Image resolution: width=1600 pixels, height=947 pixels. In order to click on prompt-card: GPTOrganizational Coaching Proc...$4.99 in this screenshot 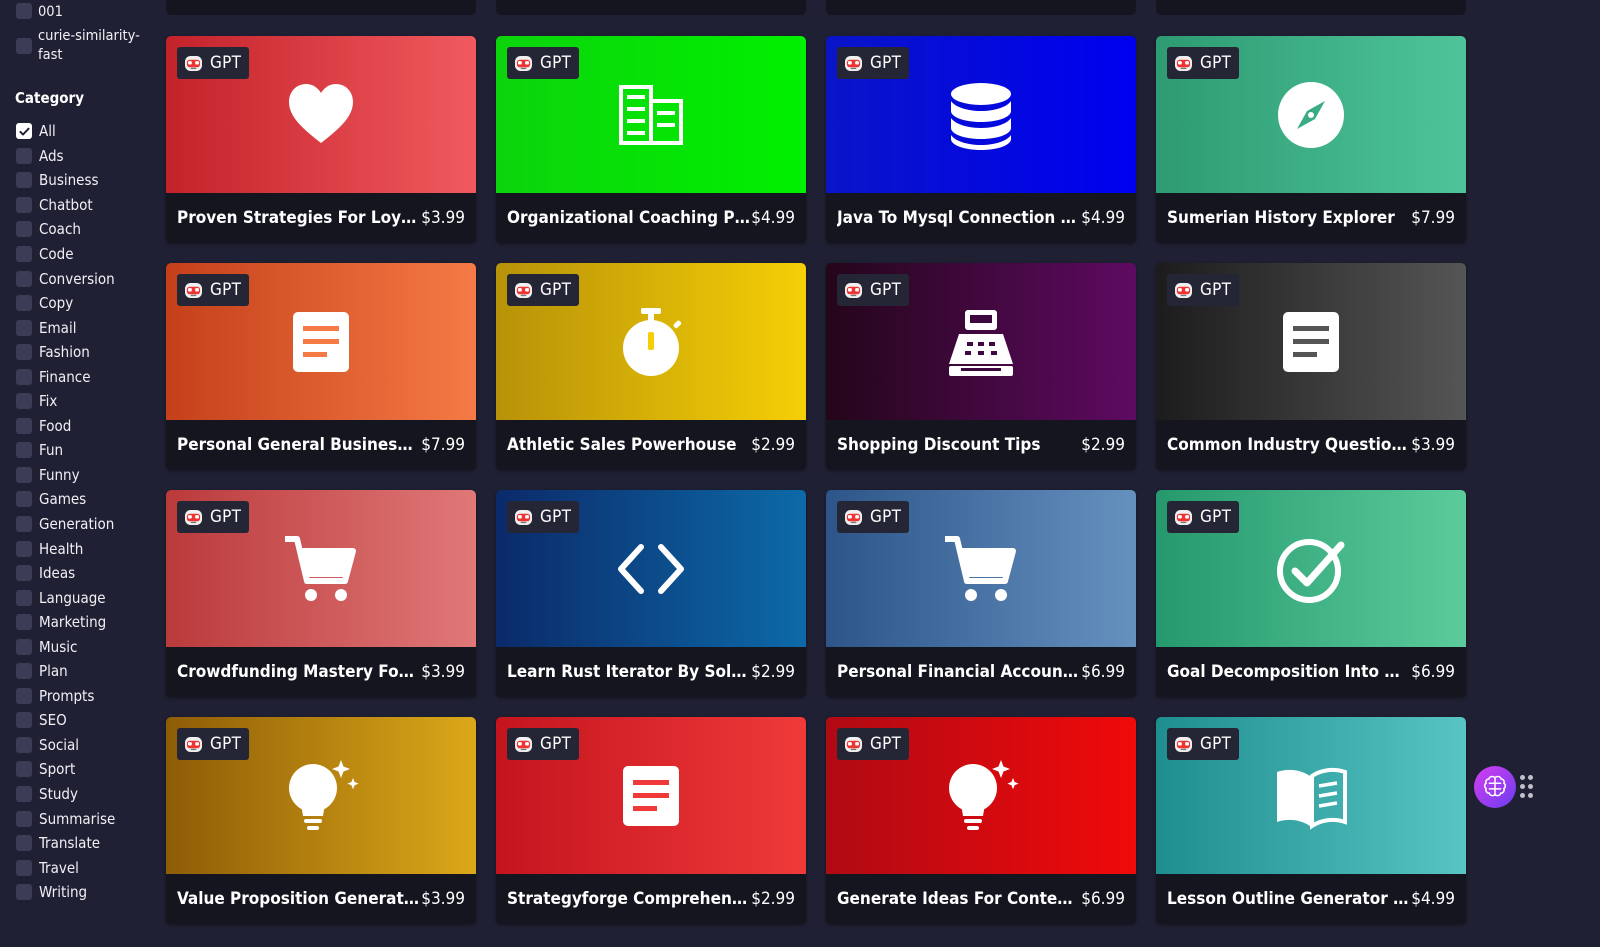, I will do `click(651, 139)`.